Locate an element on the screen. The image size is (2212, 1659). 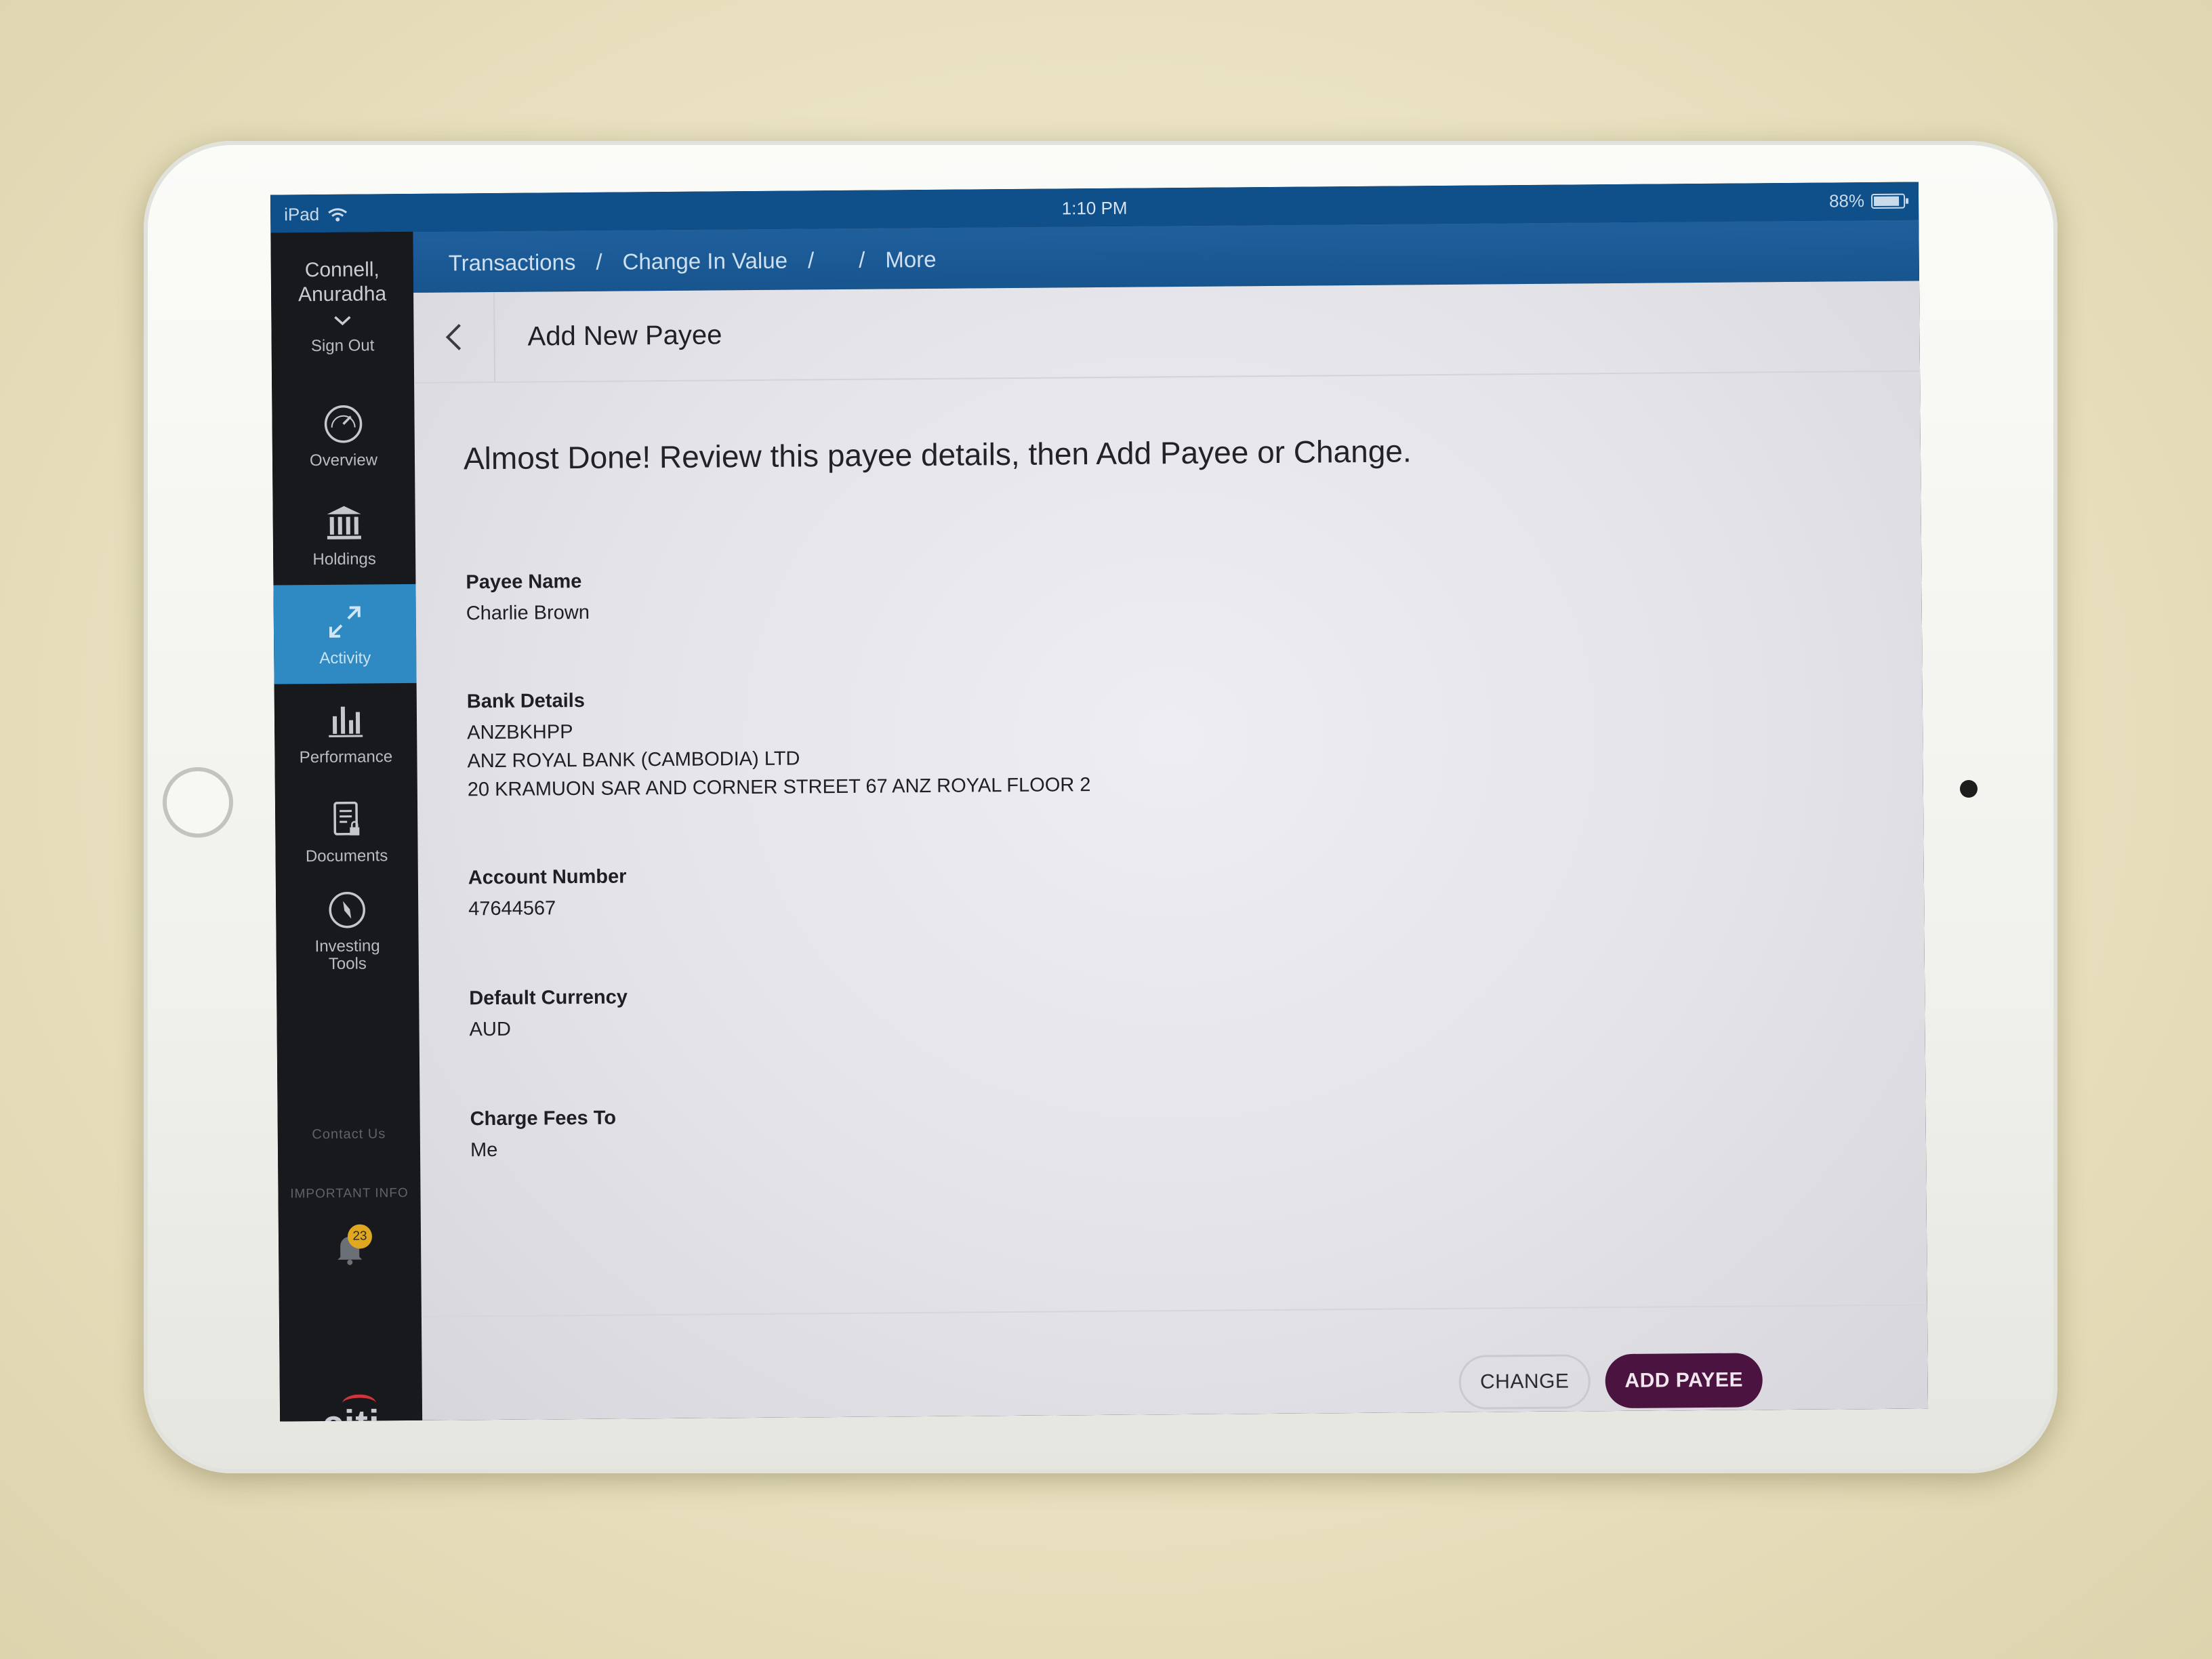
camera is located at coordinates (1969, 789).